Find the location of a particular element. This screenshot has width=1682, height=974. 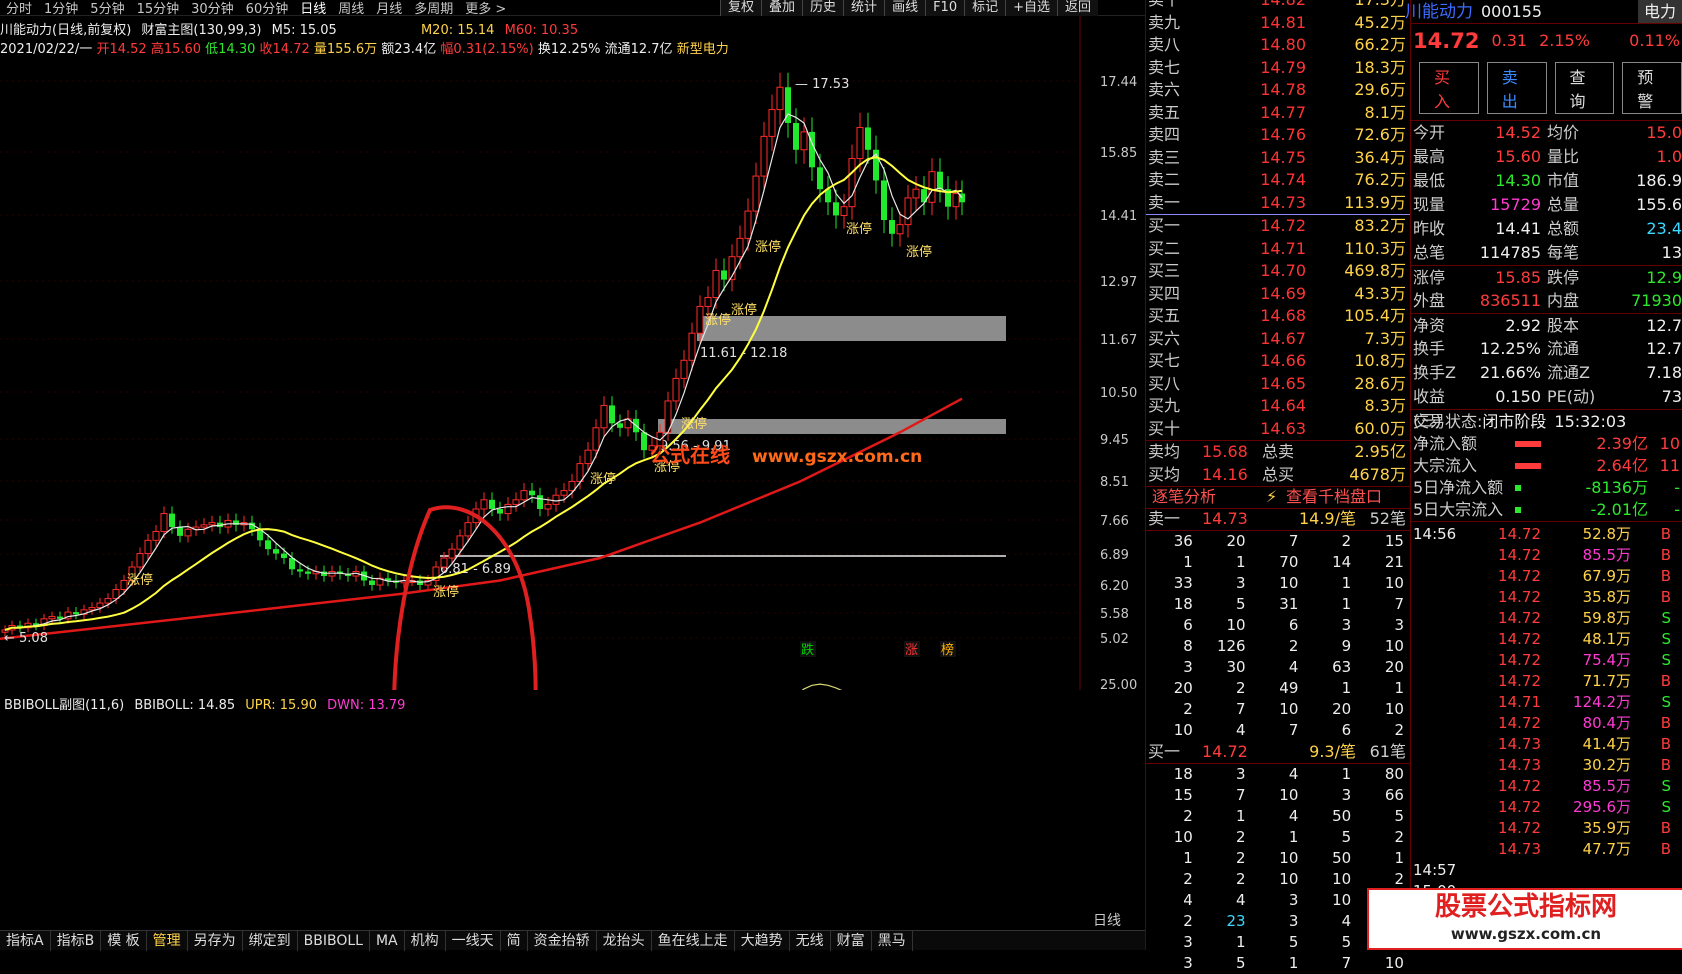

info-close: 收14.72 is located at coordinates (284, 49).